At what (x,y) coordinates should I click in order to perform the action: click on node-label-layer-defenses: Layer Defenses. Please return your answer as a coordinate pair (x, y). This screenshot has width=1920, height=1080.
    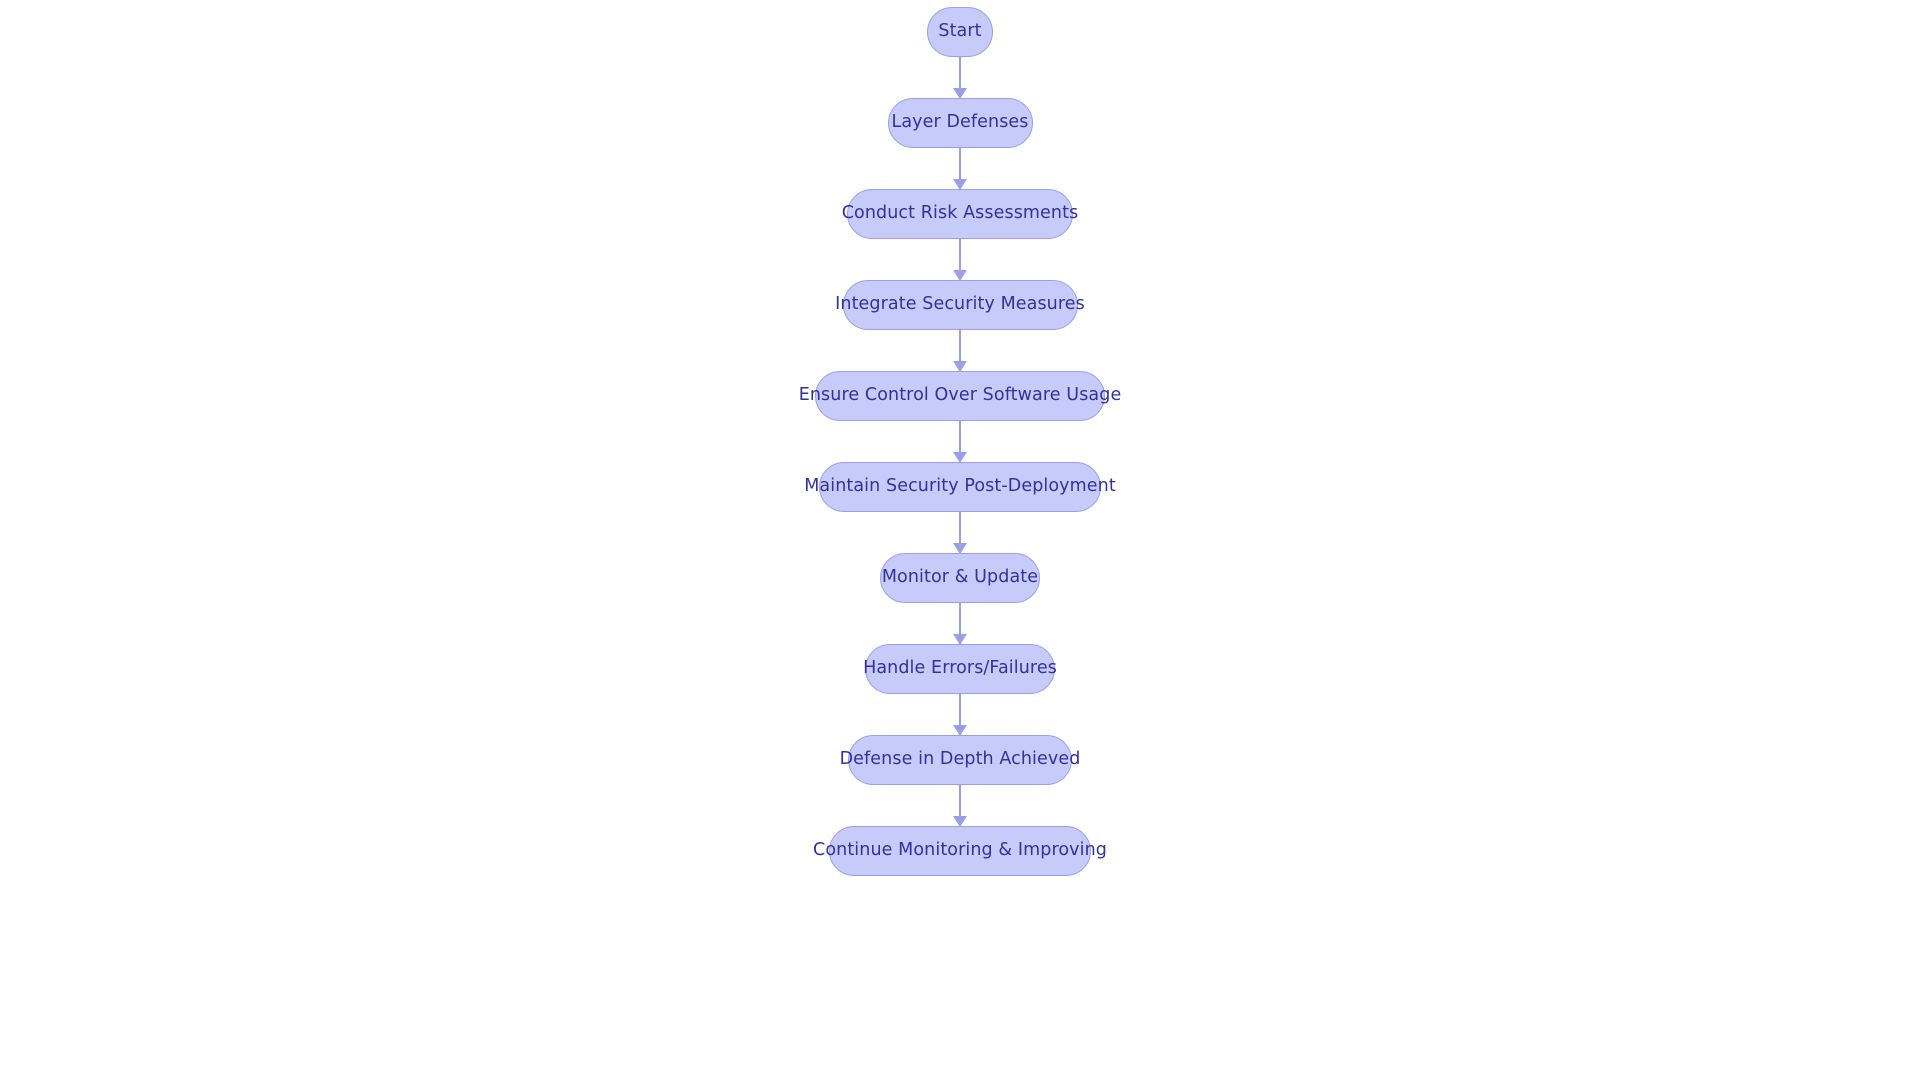
    Looking at the image, I should click on (960, 122).